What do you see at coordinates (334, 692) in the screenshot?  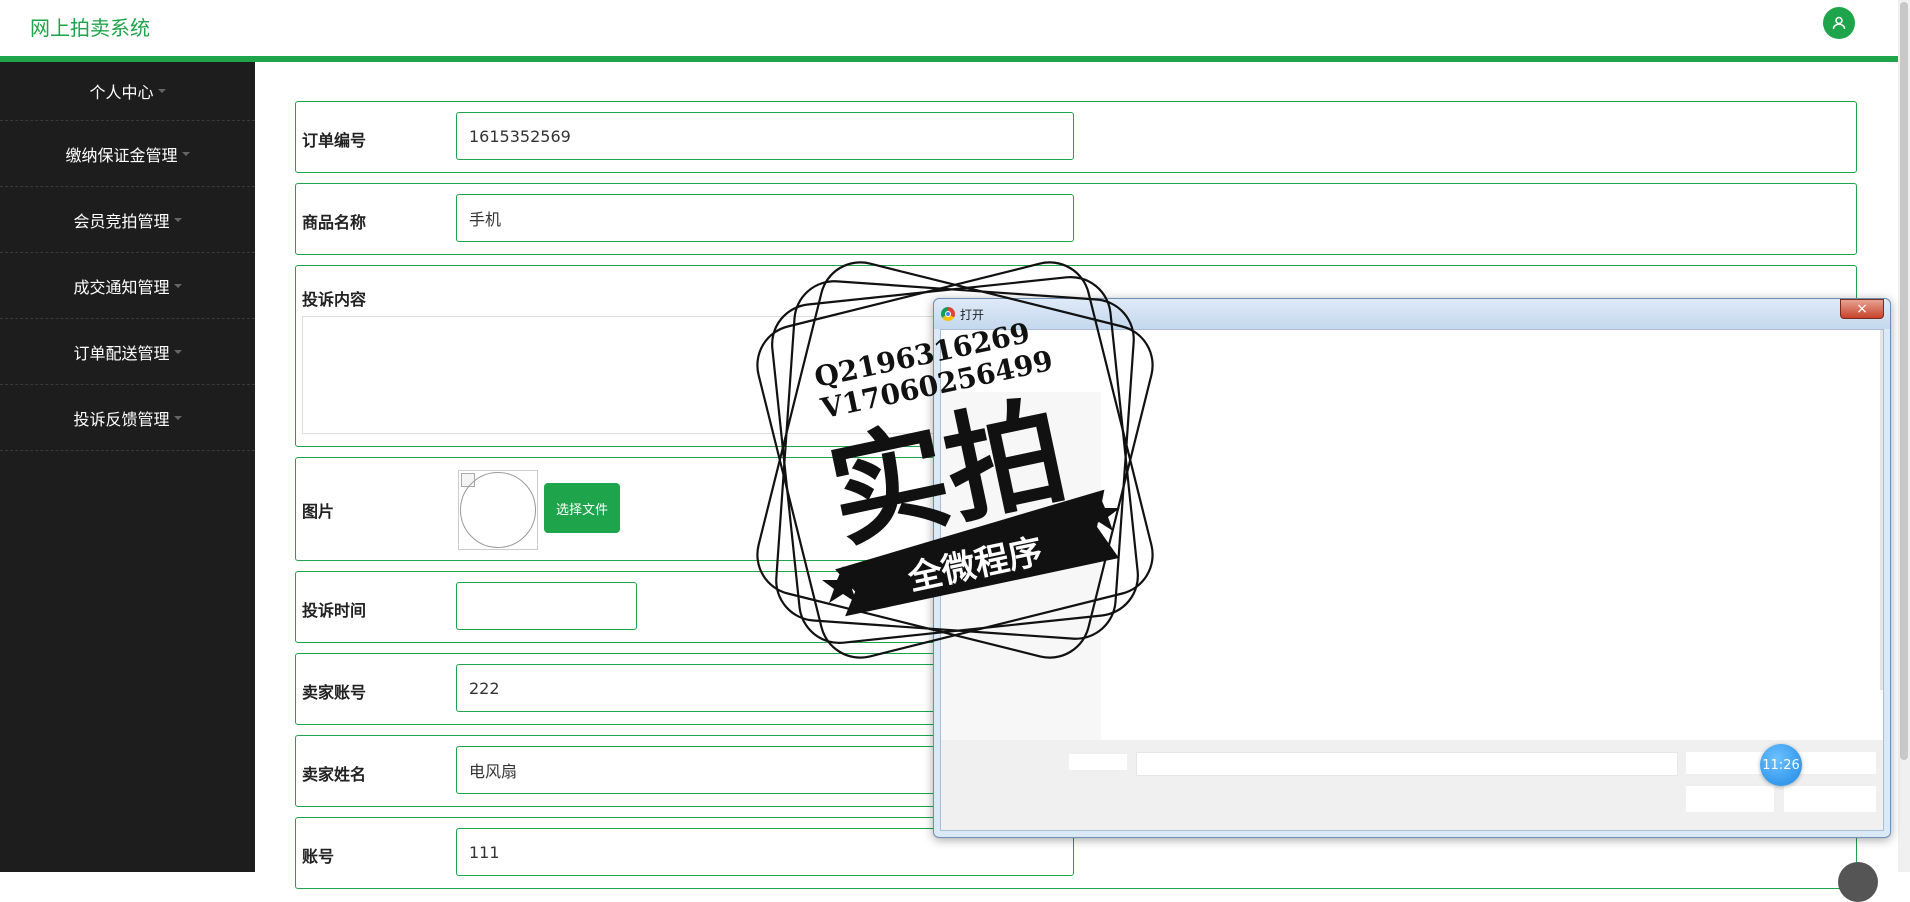 I see `seller-account-label: 卖家账号` at bounding box center [334, 692].